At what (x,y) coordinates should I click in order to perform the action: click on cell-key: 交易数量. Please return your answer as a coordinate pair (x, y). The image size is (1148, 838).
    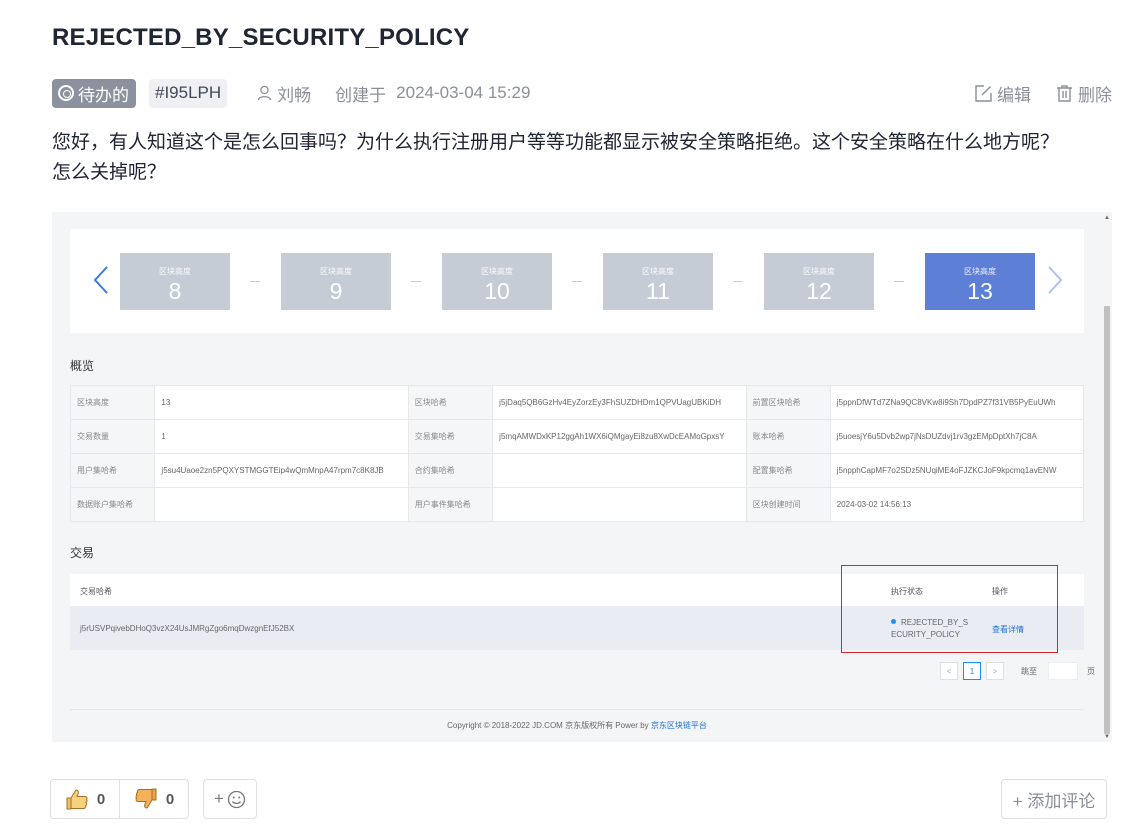
    Looking at the image, I should click on (112, 436).